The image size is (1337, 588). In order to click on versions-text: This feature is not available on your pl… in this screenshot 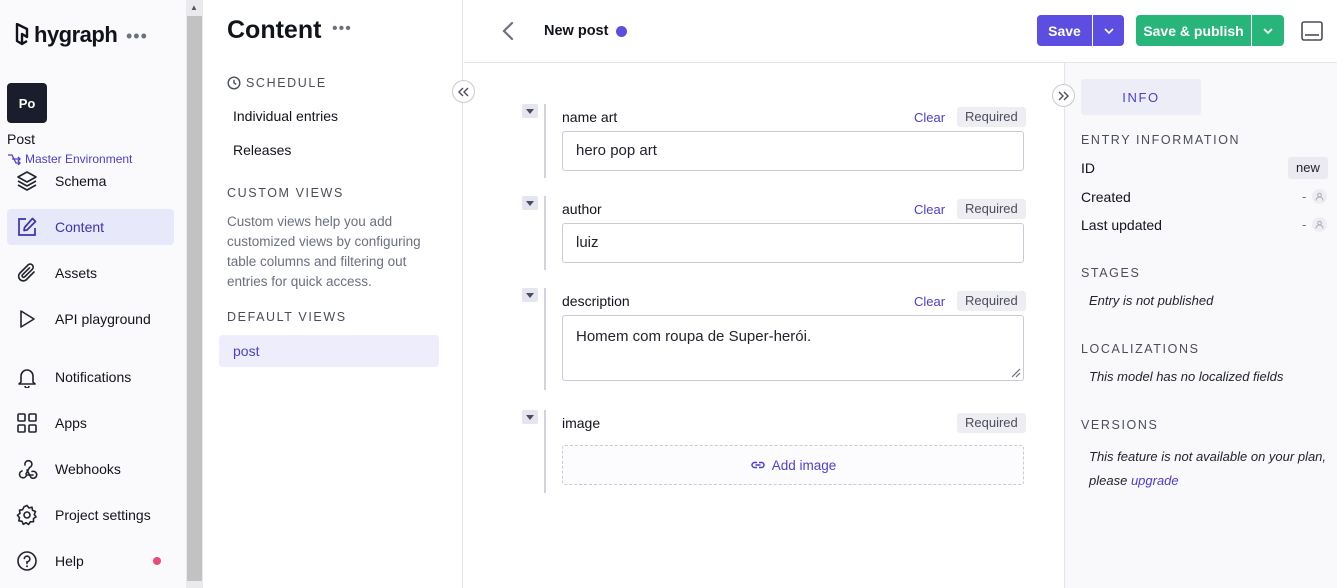, I will do `click(1208, 456)`.